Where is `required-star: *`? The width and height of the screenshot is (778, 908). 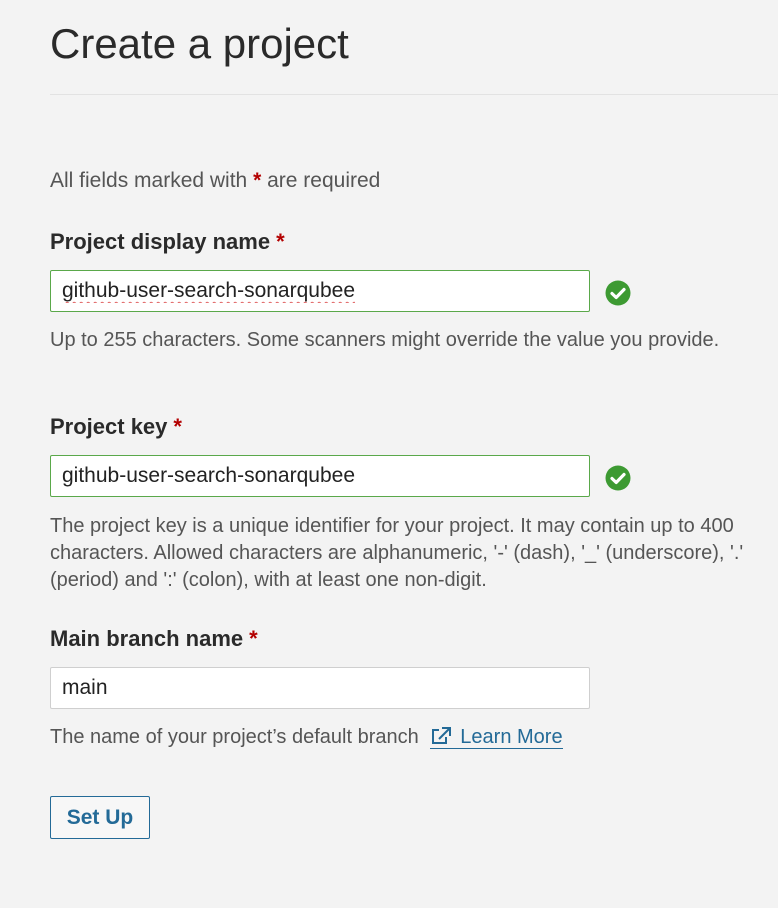
required-star: * is located at coordinates (257, 180).